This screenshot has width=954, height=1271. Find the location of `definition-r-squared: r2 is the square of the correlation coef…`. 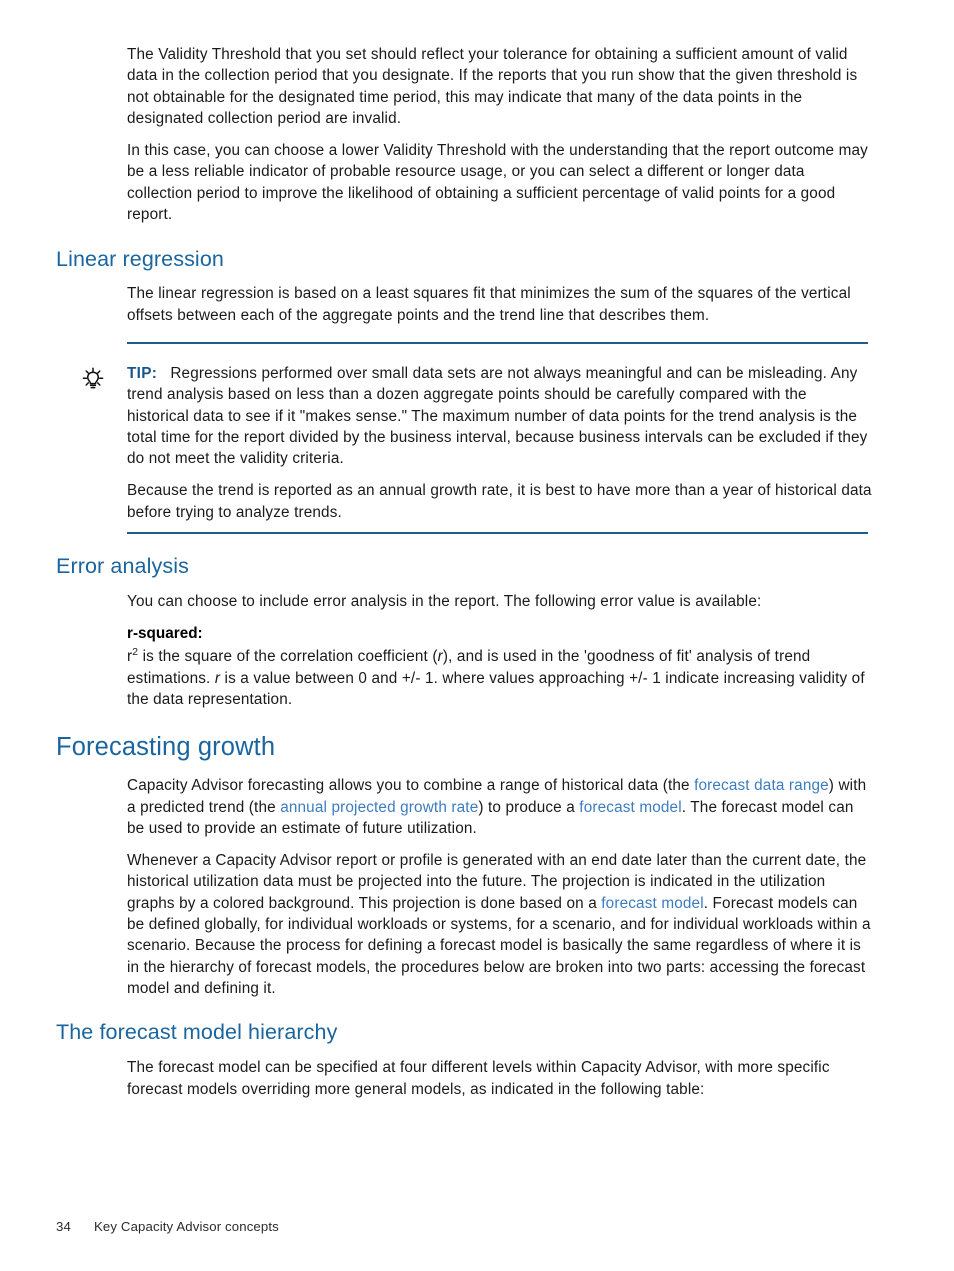

definition-r-squared: r2 is the square of the correlation coef… is located at coordinates (499, 678).